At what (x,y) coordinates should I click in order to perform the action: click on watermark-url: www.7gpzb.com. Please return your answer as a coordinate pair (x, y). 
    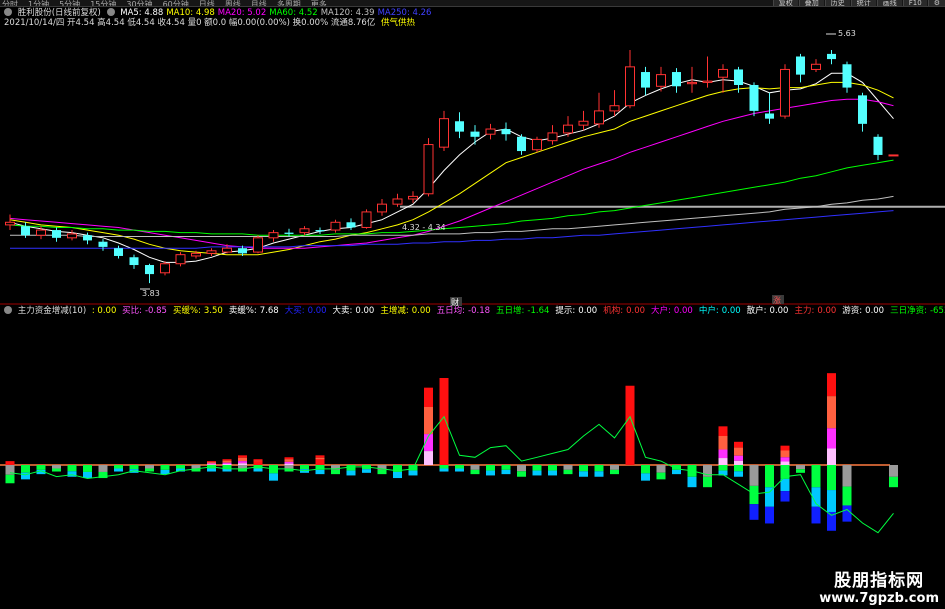
    Looking at the image, I should click on (879, 598).